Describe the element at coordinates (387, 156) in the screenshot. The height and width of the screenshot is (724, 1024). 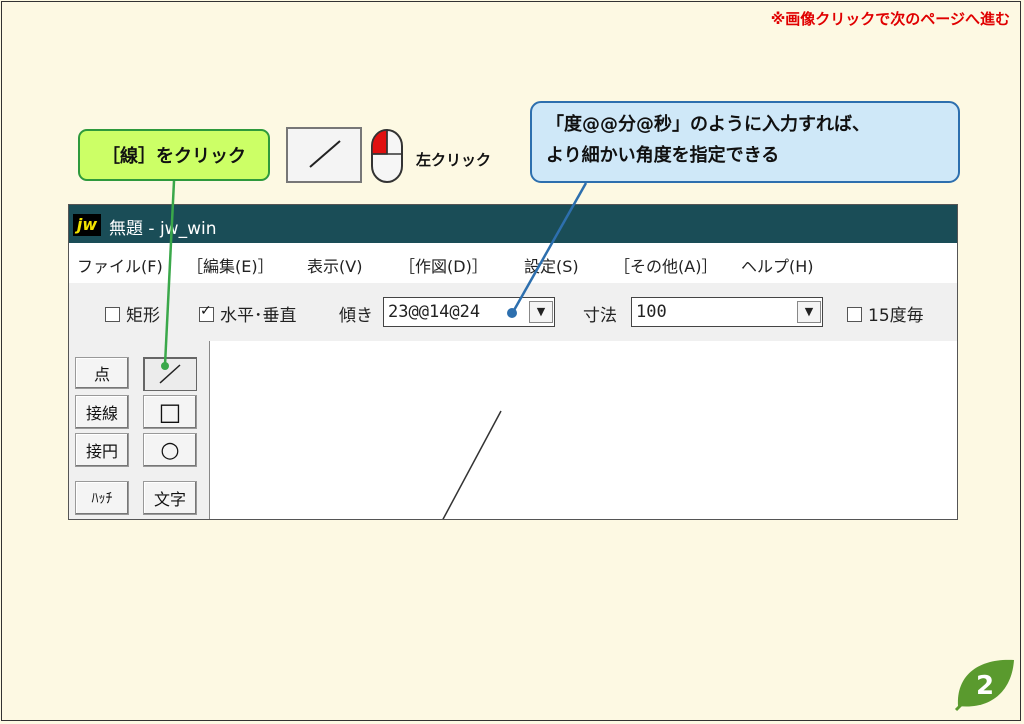
I see `mouse-left-click-icon` at that location.